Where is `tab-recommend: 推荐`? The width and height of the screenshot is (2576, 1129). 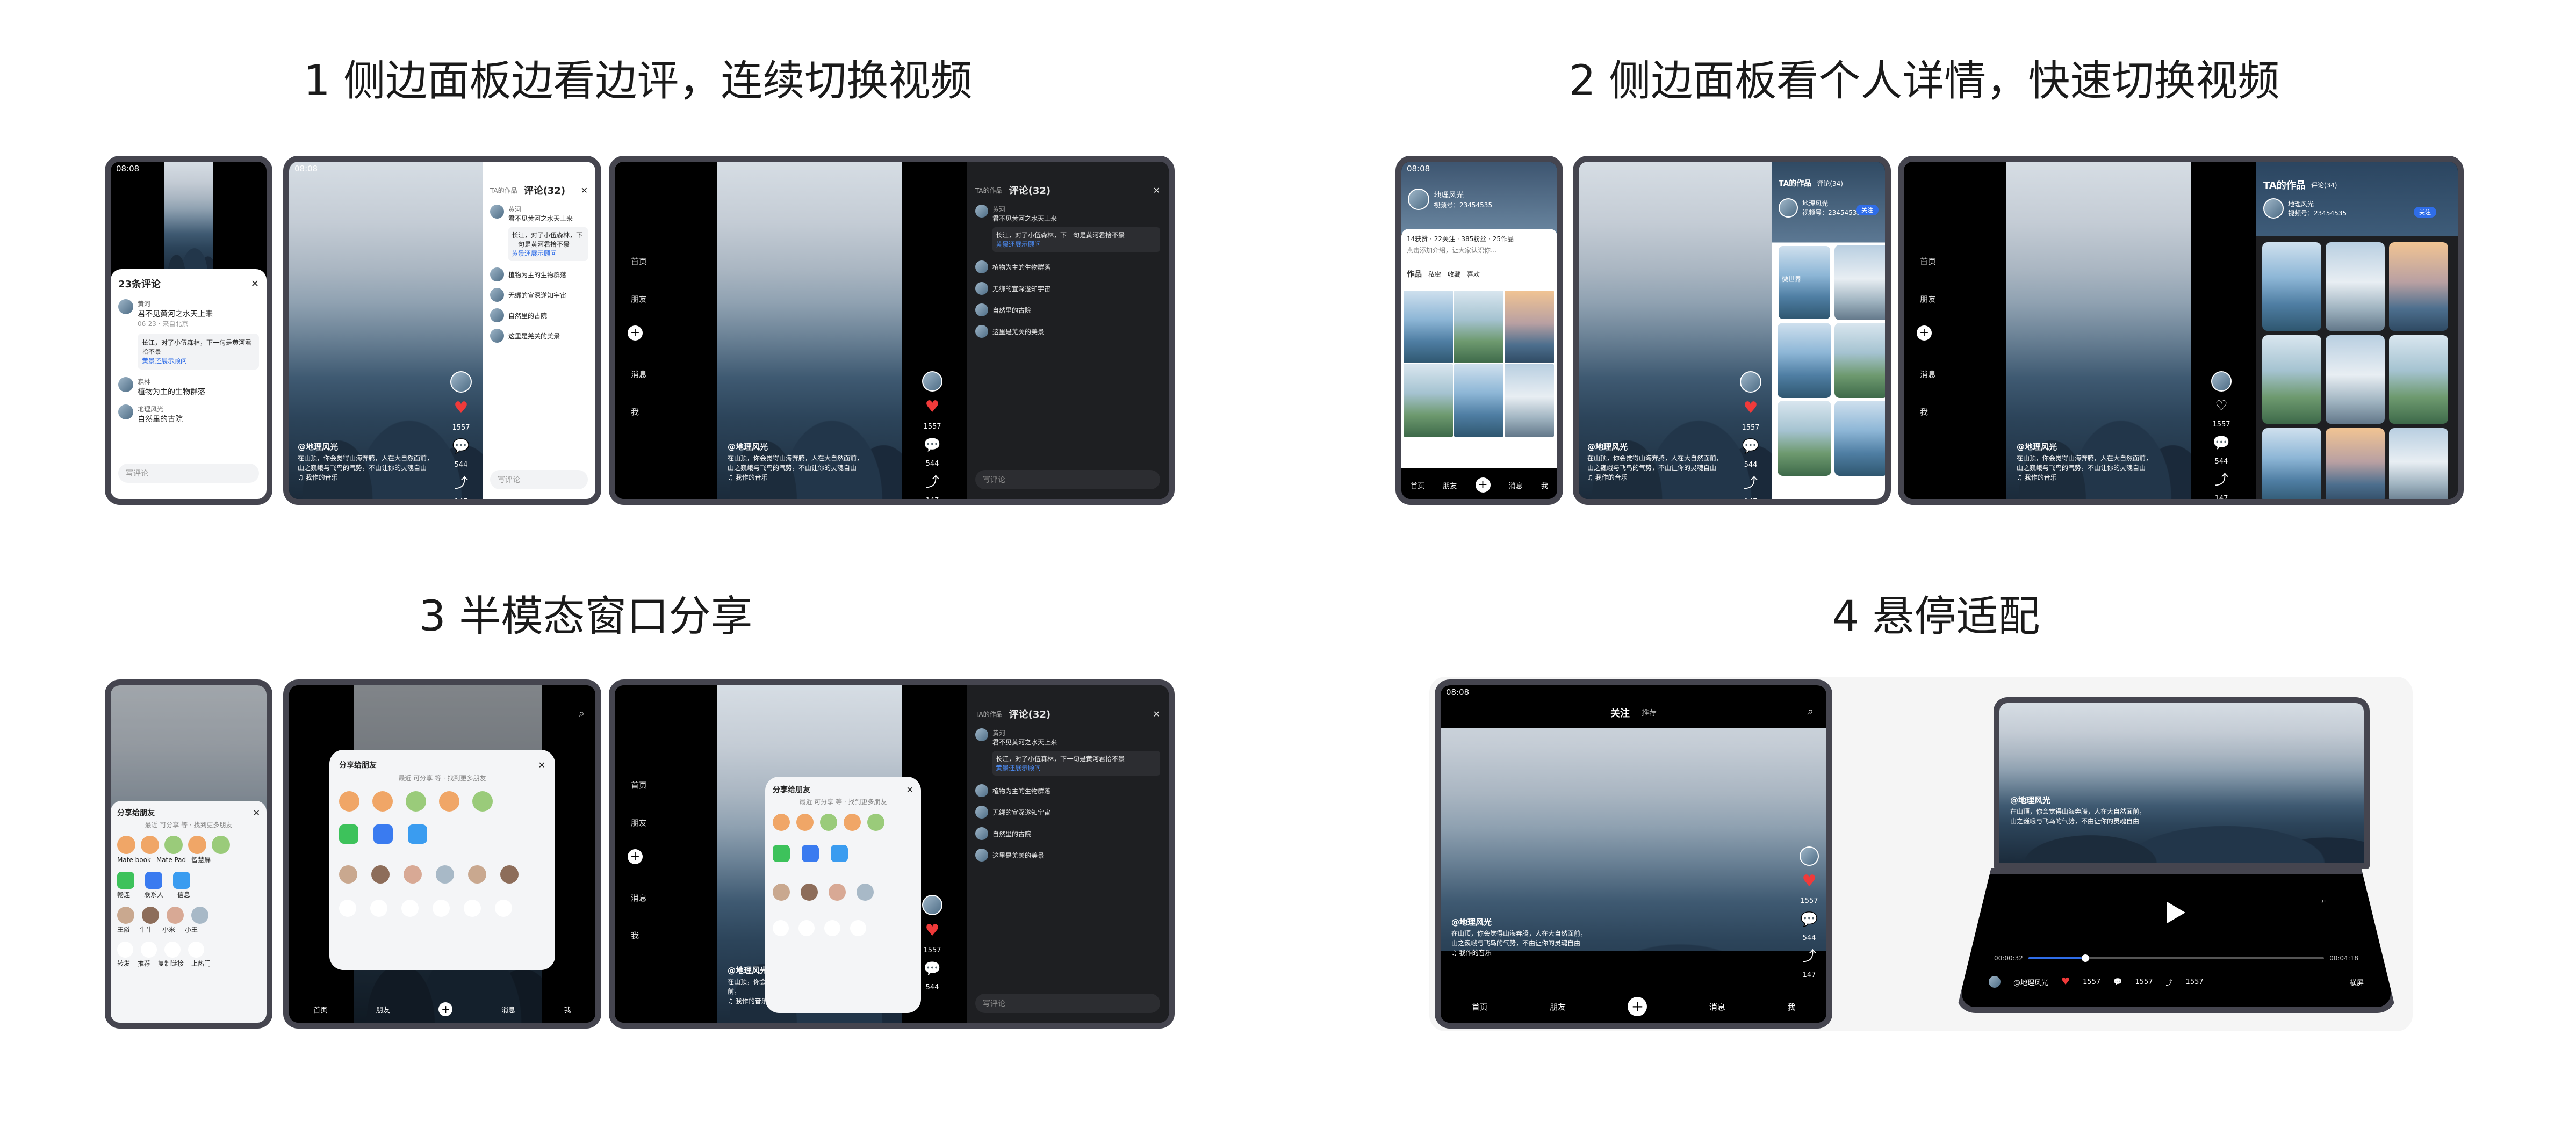
tab-recommend: 推荐 is located at coordinates (1649, 713).